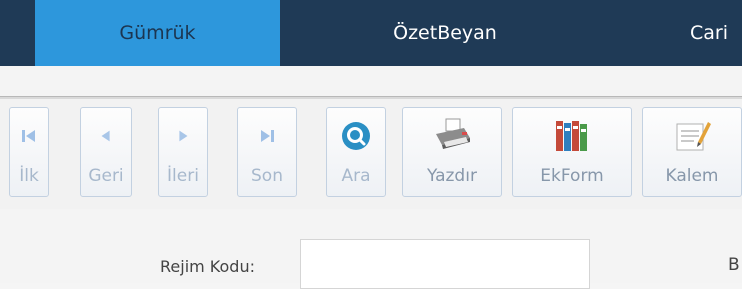 Image resolution: width=742 pixels, height=289 pixels. I want to click on print-button: Yazdır, so click(452, 152).